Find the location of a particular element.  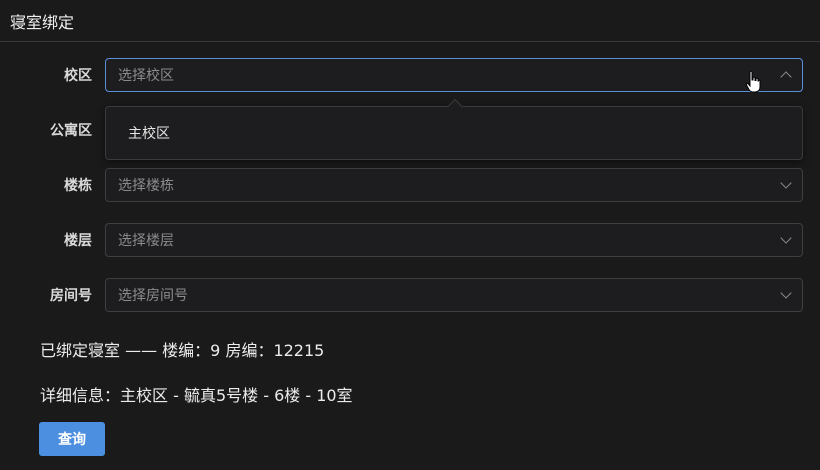

dropdown-pointer-arrow is located at coordinates (455, 106).